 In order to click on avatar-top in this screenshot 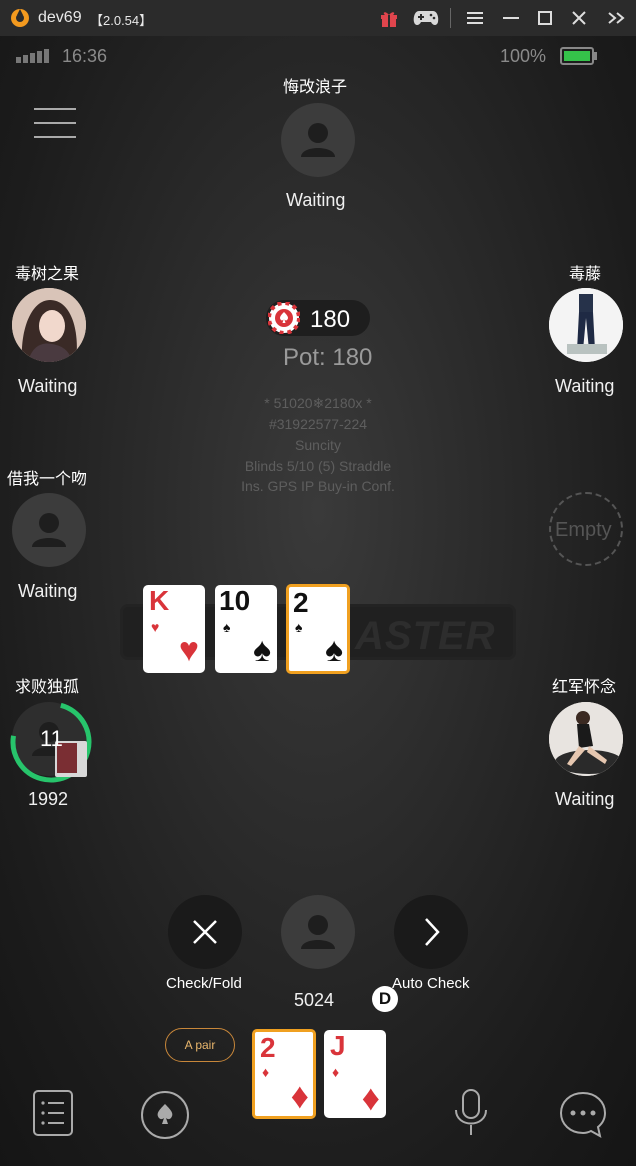, I will do `click(318, 140)`.